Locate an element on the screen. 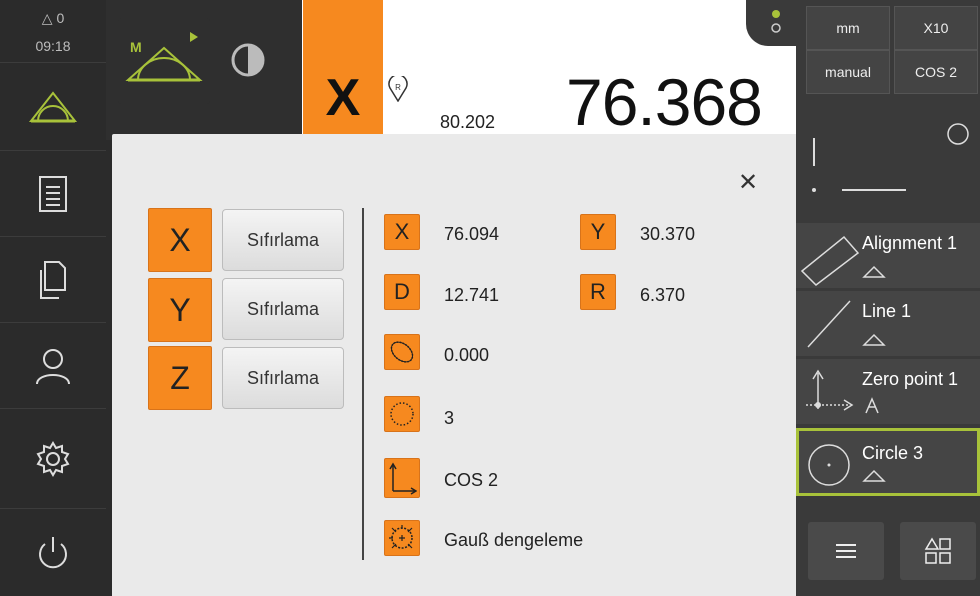 This screenshot has height=596, width=980. measure-mode-tile: M is located at coordinates (164, 61).